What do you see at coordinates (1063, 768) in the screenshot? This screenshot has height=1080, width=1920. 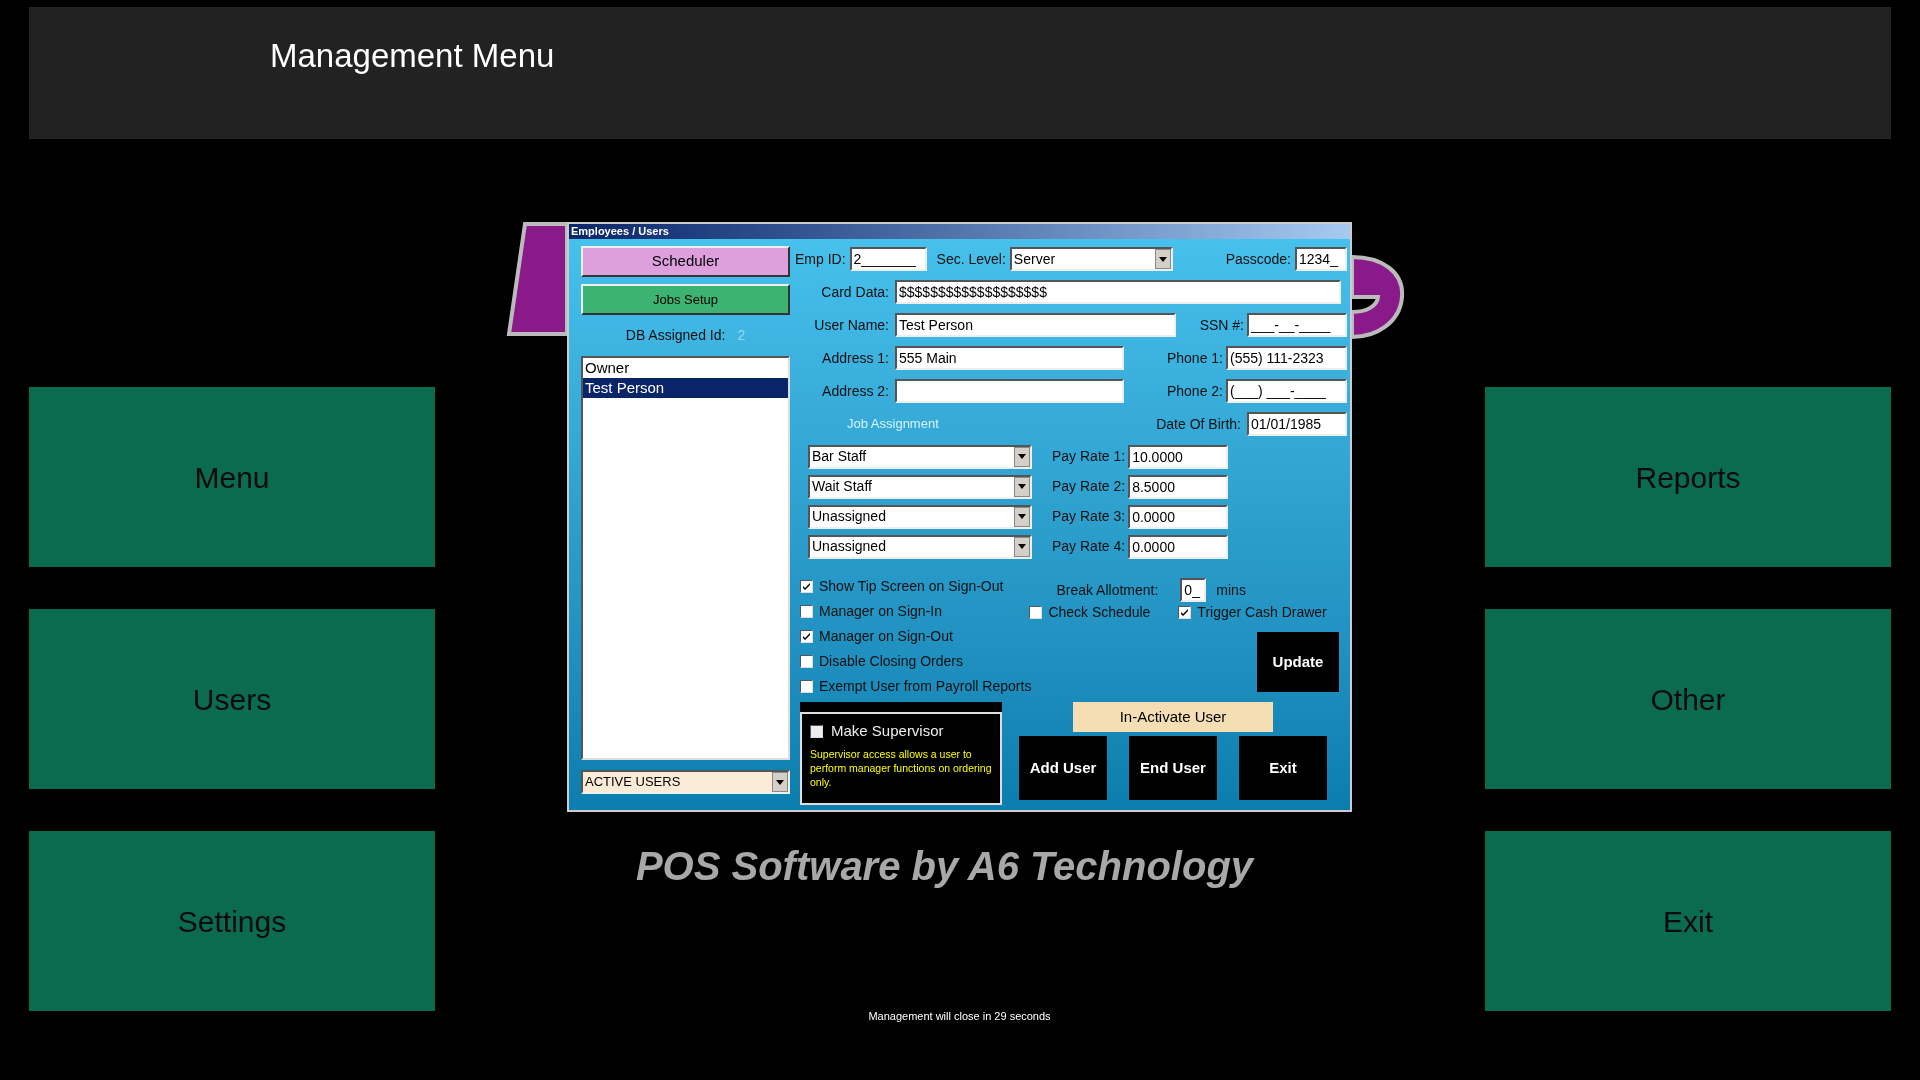 I see `action-button: Add User` at bounding box center [1063, 768].